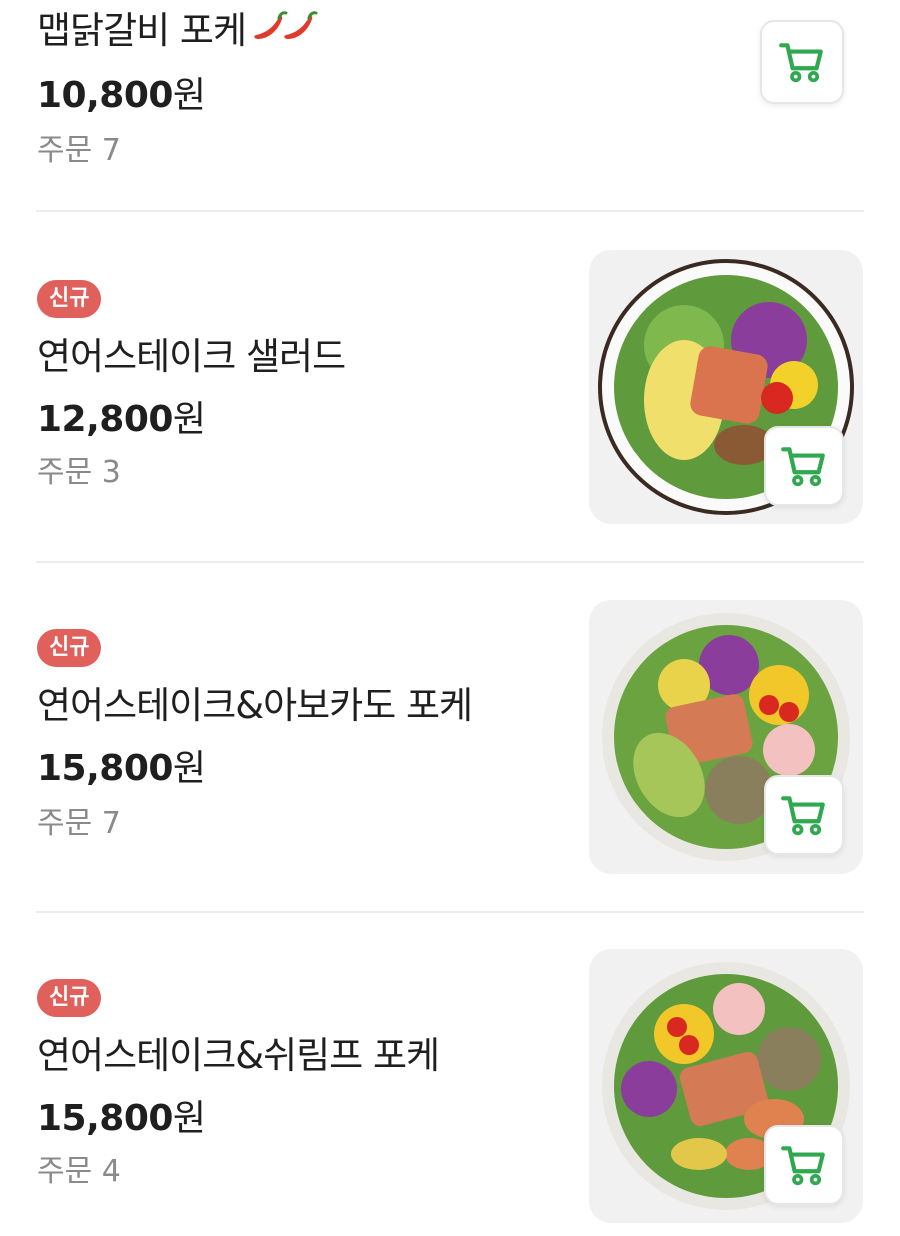 This screenshot has width=900, height=1236. I want to click on menu-item-name: 연어스테이크&아보카도 포케, so click(255, 705).